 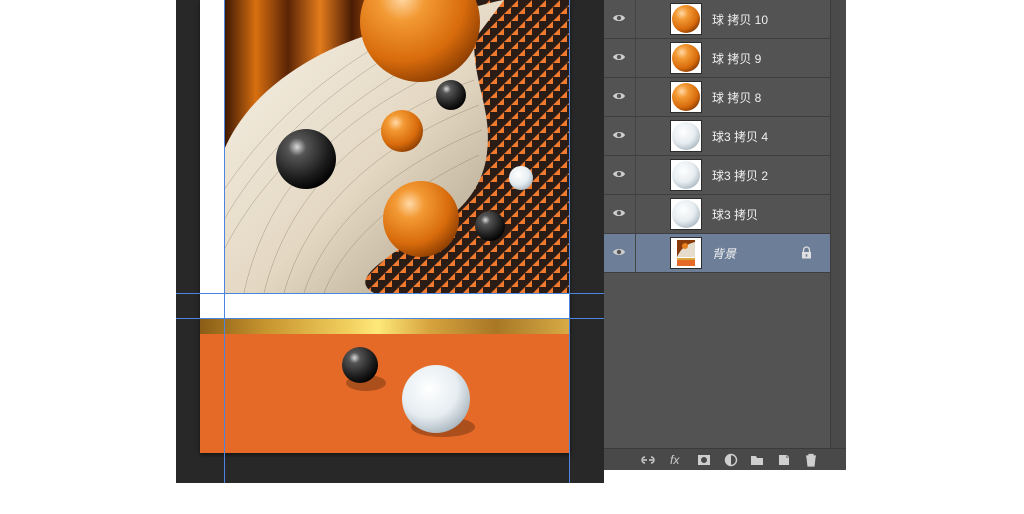 I want to click on footer-spheres, so click(x=408, y=392).